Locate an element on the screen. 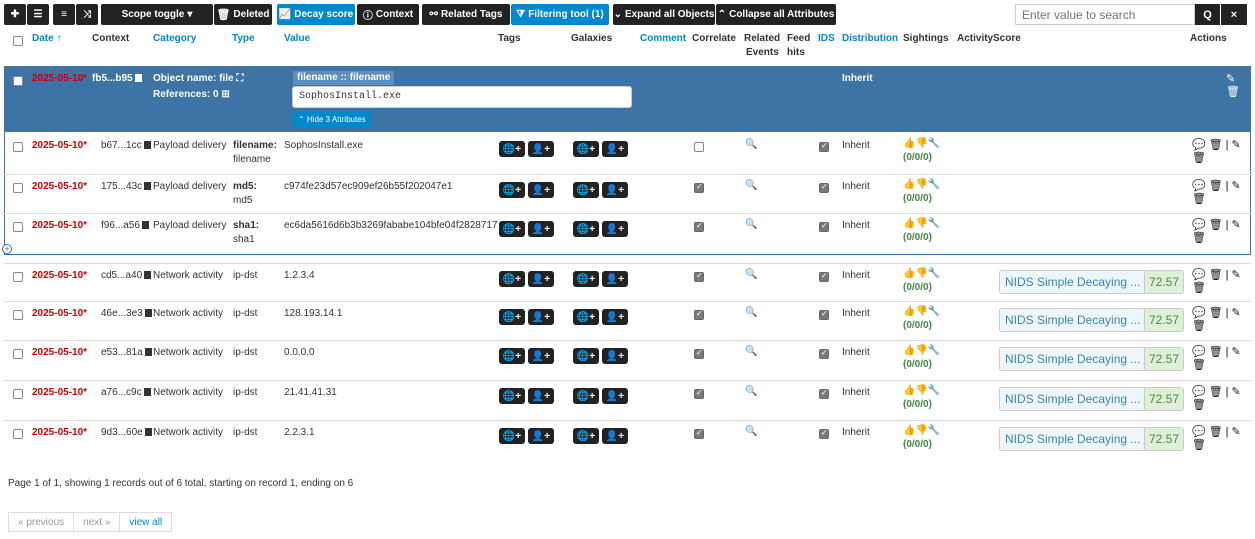  previous-page-link: « previous is located at coordinates (42, 522).